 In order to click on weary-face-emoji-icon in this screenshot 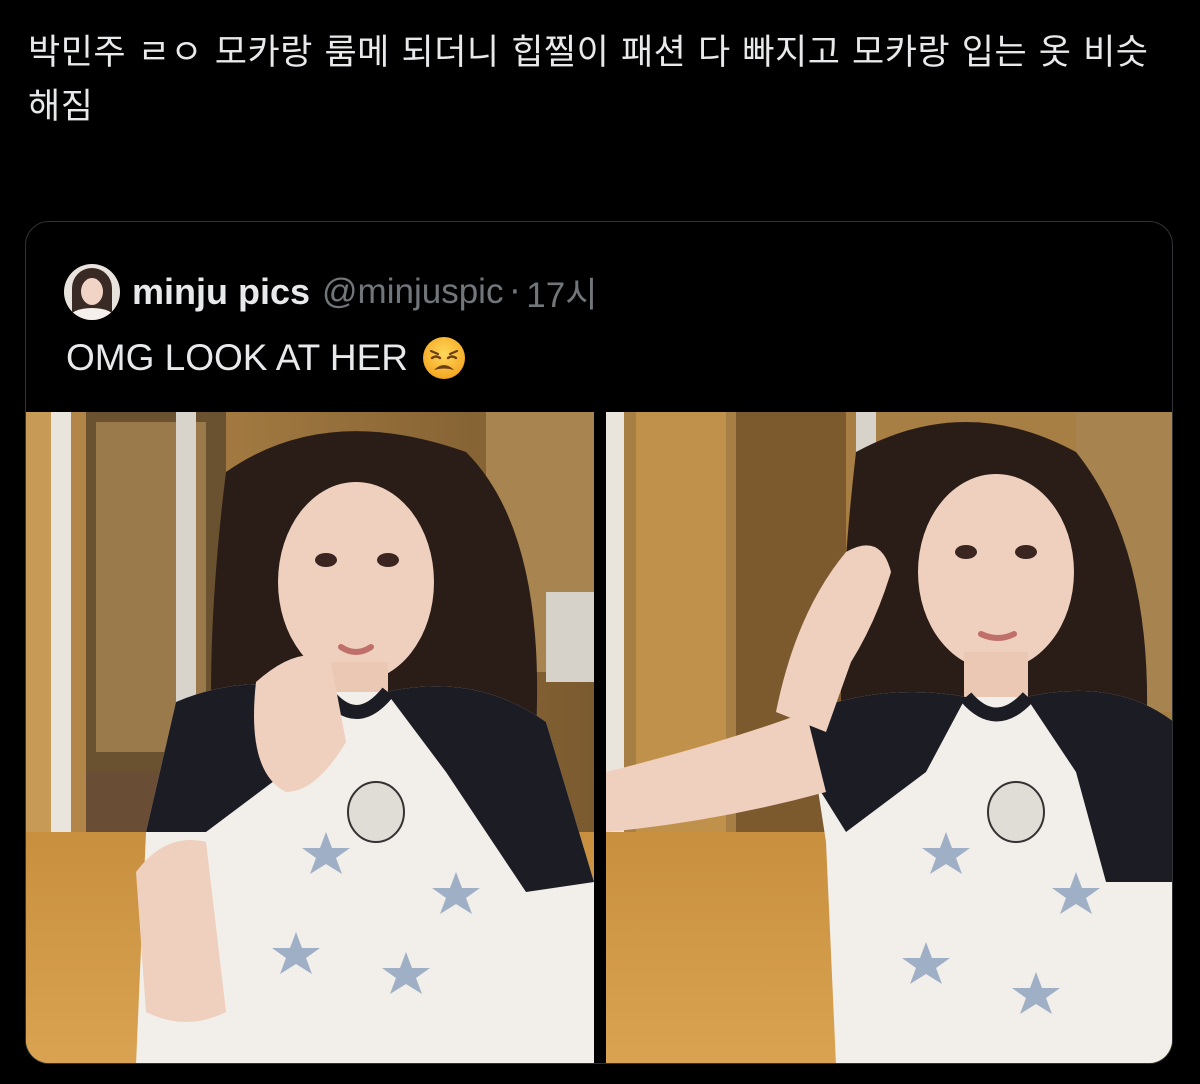, I will do `click(443, 358)`.